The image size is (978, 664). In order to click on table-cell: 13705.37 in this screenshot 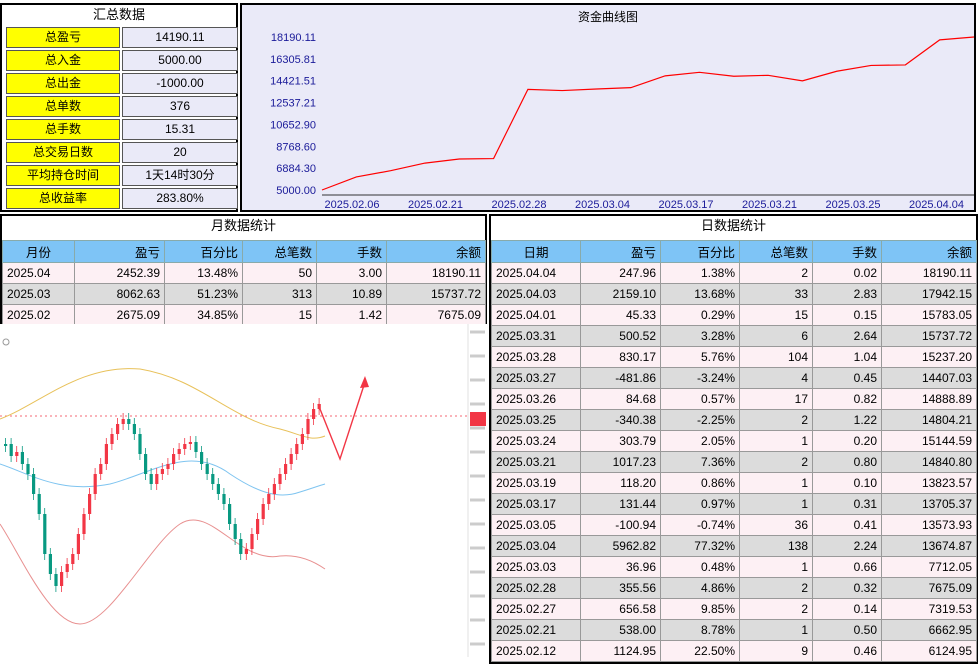, I will do `click(929, 504)`.